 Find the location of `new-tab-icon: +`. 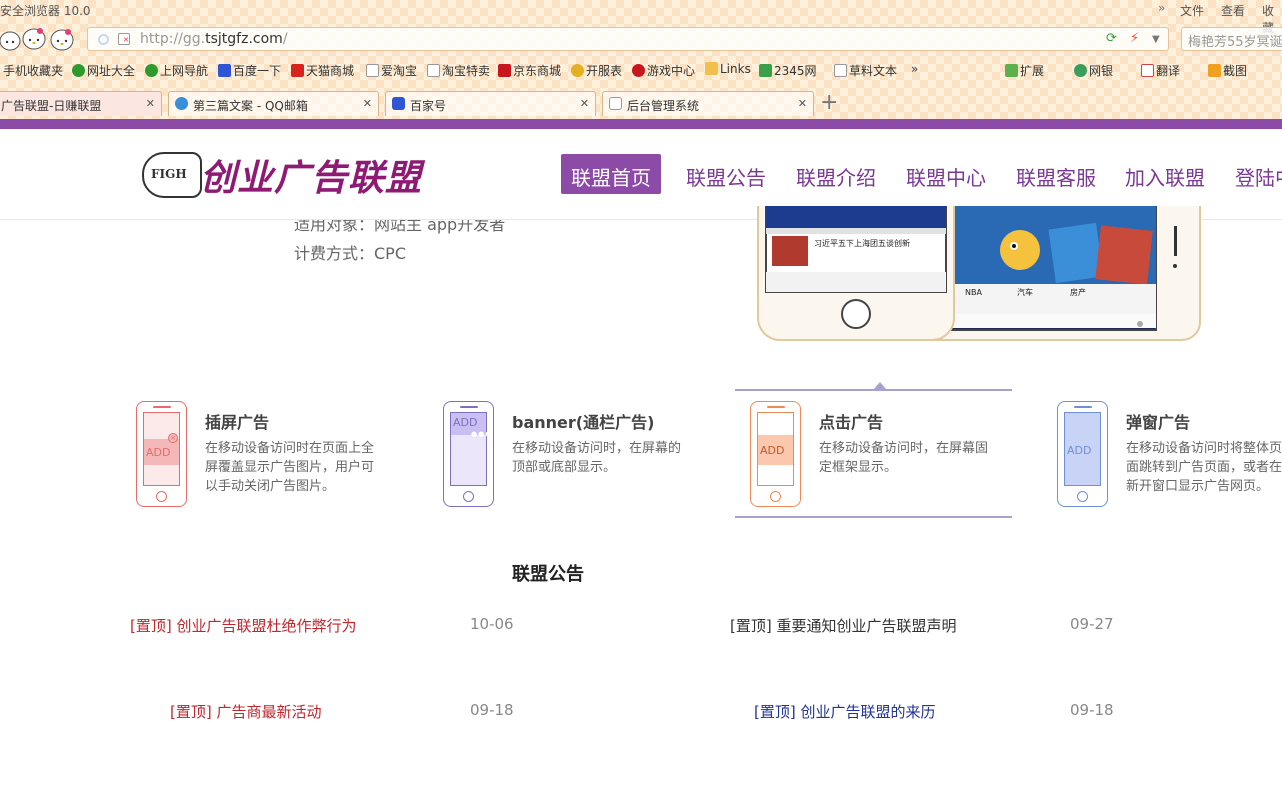

new-tab-icon: + is located at coordinates (829, 103).